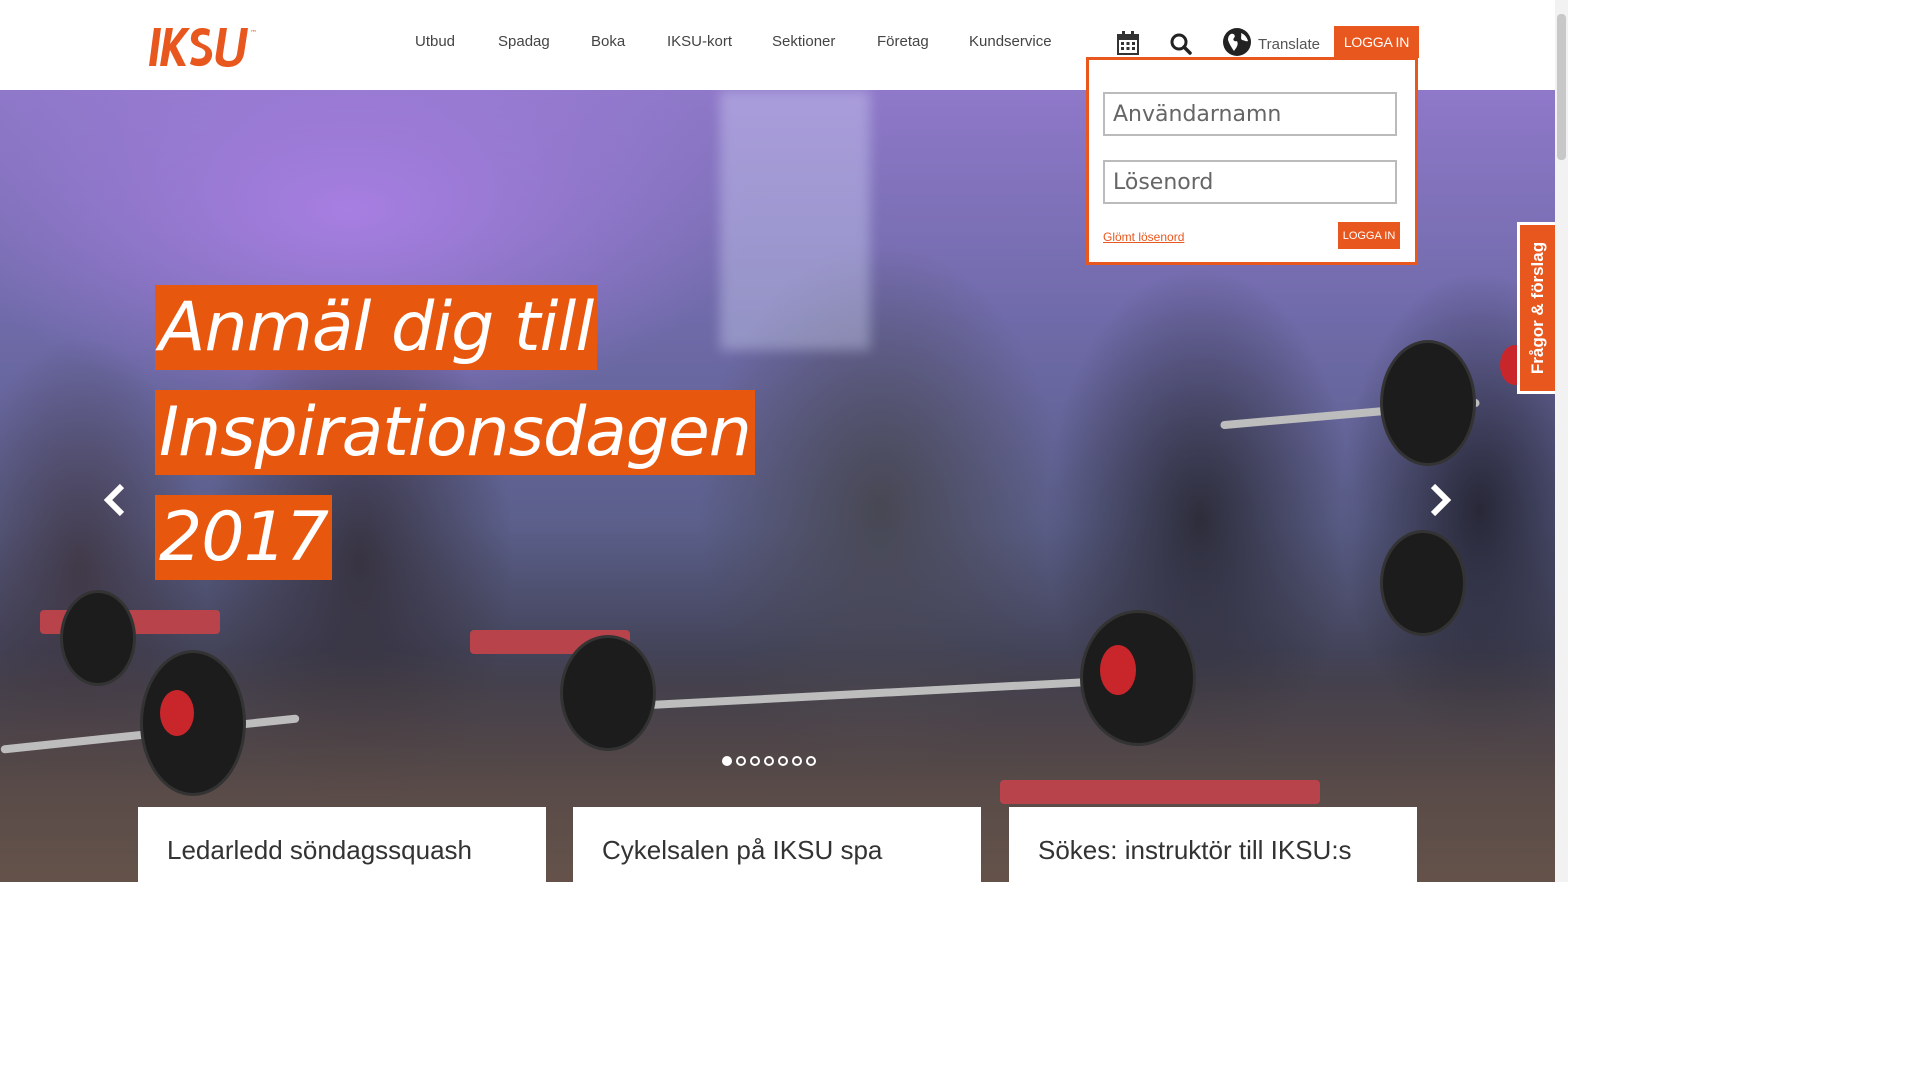  What do you see at coordinates (207, 47) in the screenshot?
I see `iksu-logo: ™` at bounding box center [207, 47].